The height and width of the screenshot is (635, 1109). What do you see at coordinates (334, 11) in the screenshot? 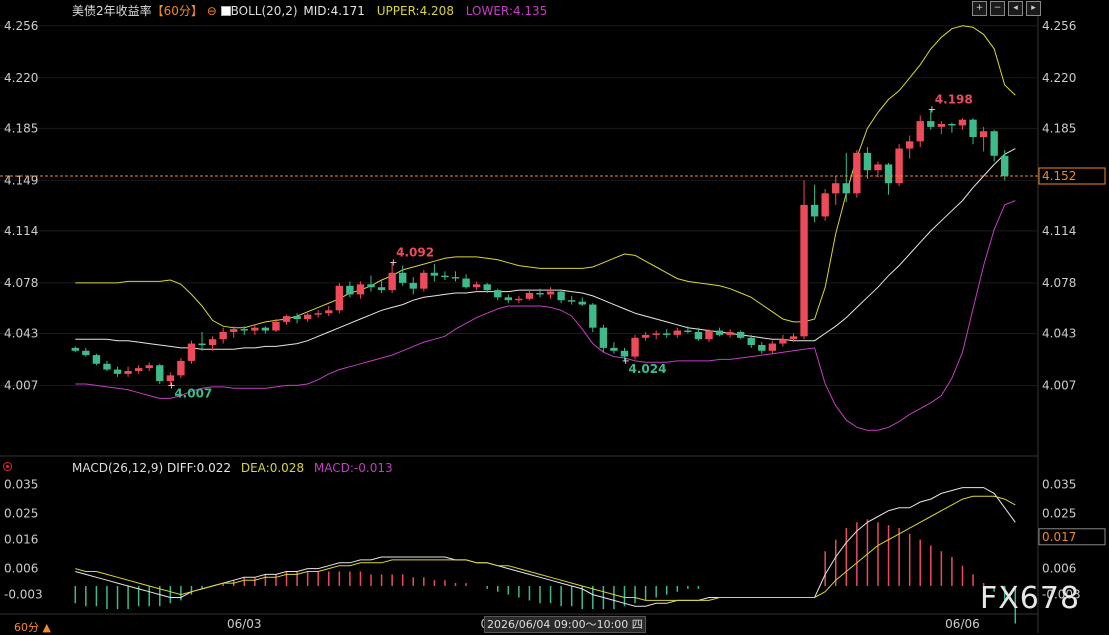
I see `boll-mid: MID:4.171` at bounding box center [334, 11].